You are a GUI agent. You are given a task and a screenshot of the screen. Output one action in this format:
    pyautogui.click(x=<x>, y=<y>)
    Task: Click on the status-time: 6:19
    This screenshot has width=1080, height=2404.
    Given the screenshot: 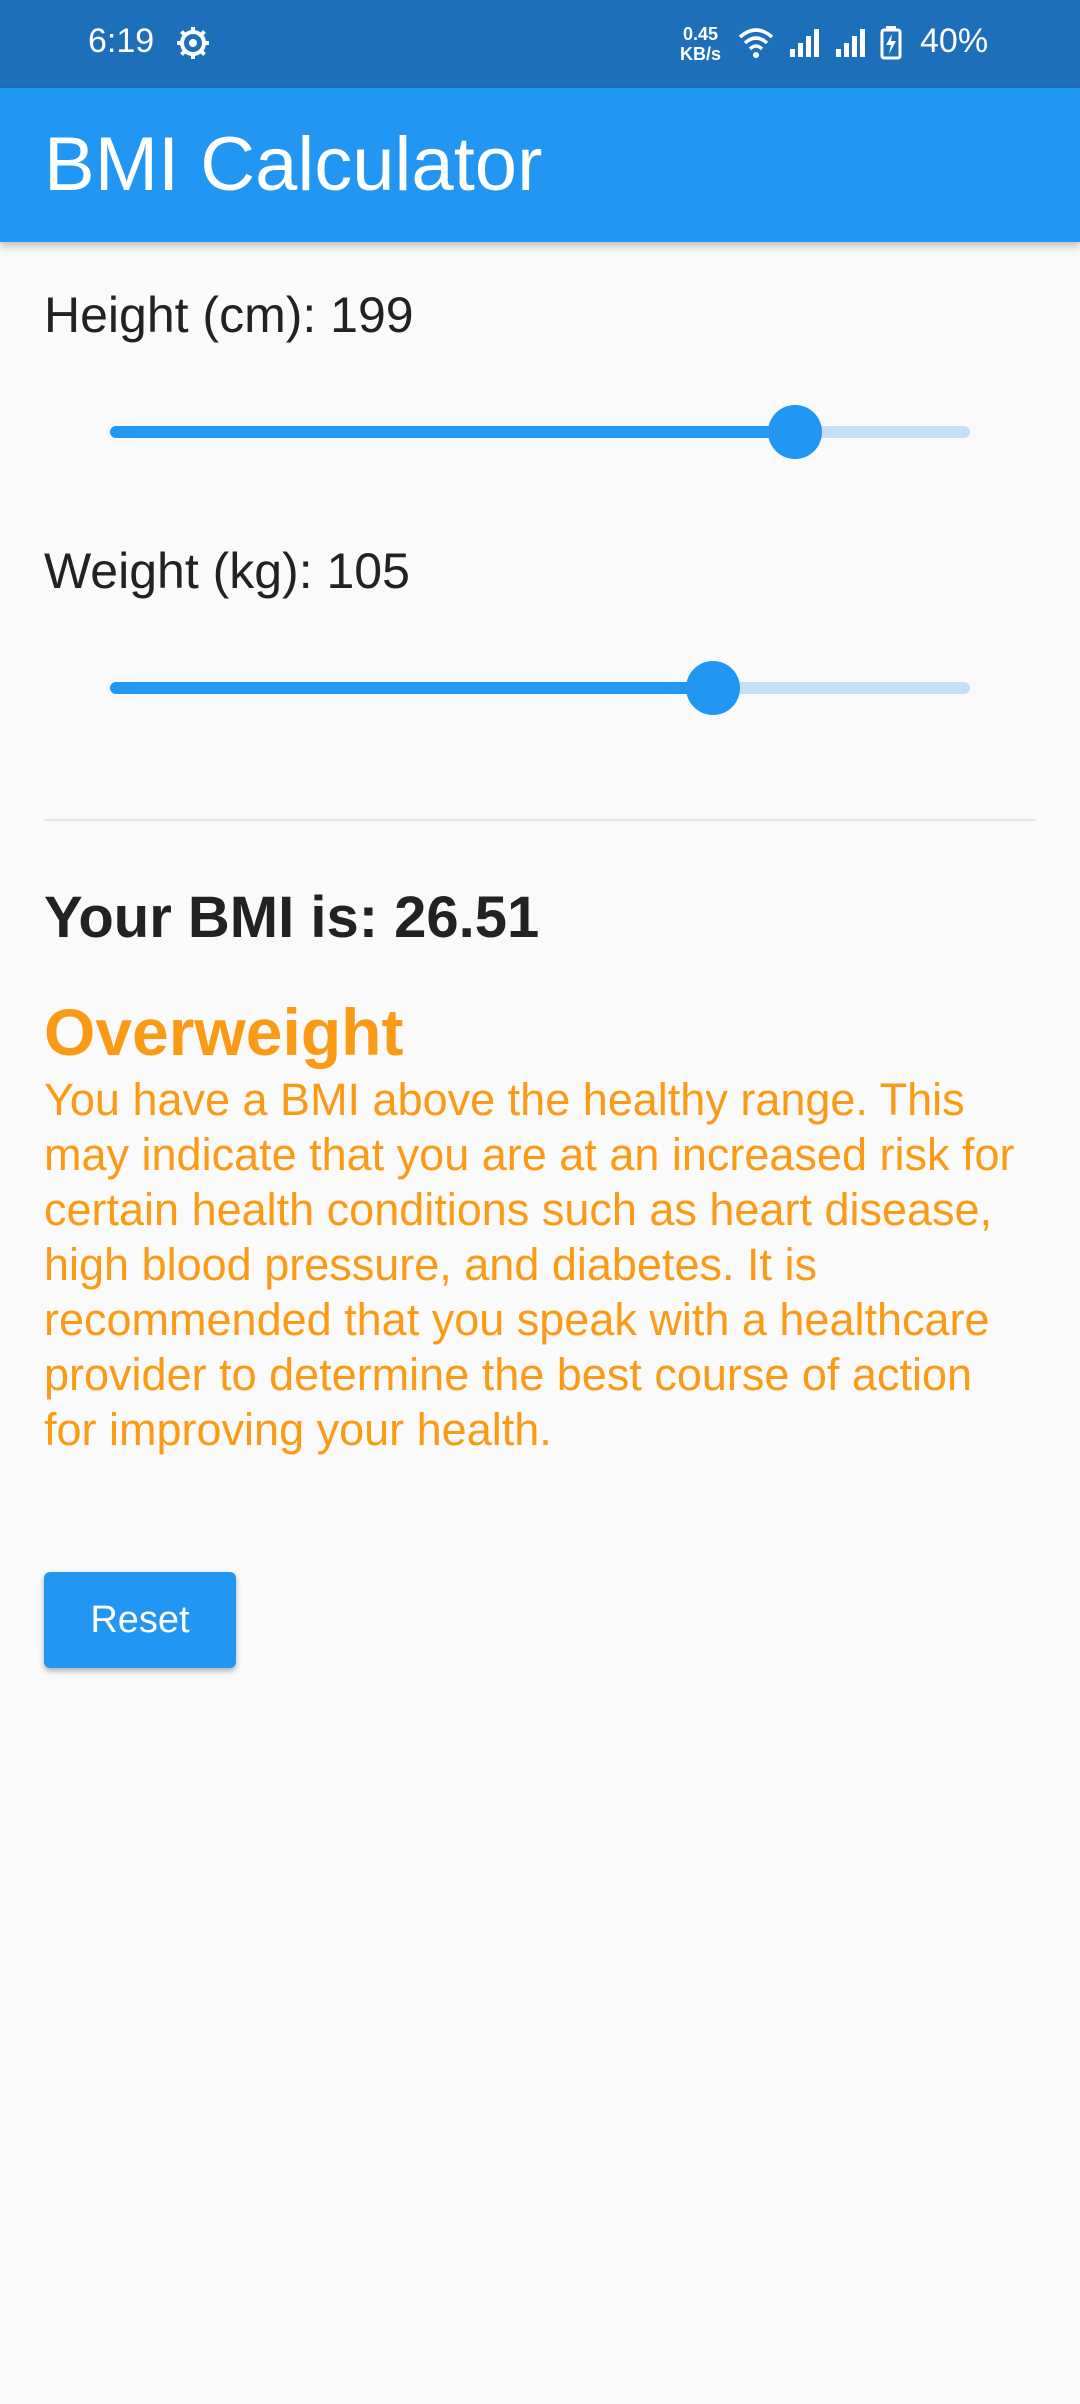 What is the action you would take?
    pyautogui.click(x=121, y=41)
    